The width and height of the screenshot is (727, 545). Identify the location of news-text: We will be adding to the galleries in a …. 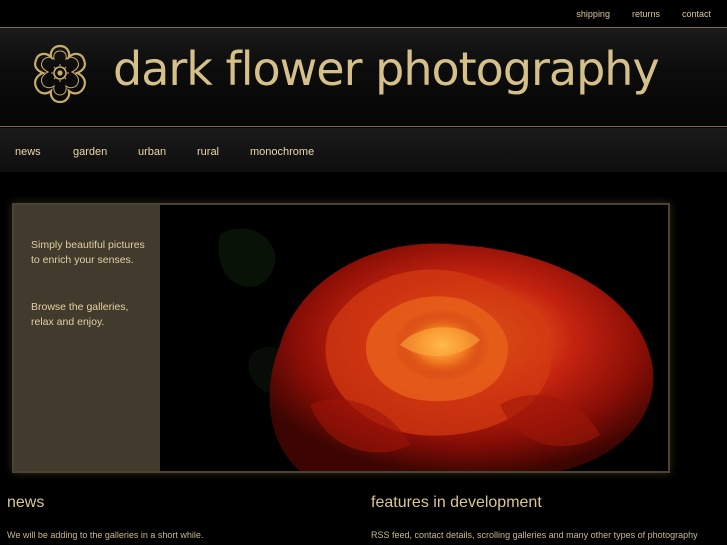
(105, 535).